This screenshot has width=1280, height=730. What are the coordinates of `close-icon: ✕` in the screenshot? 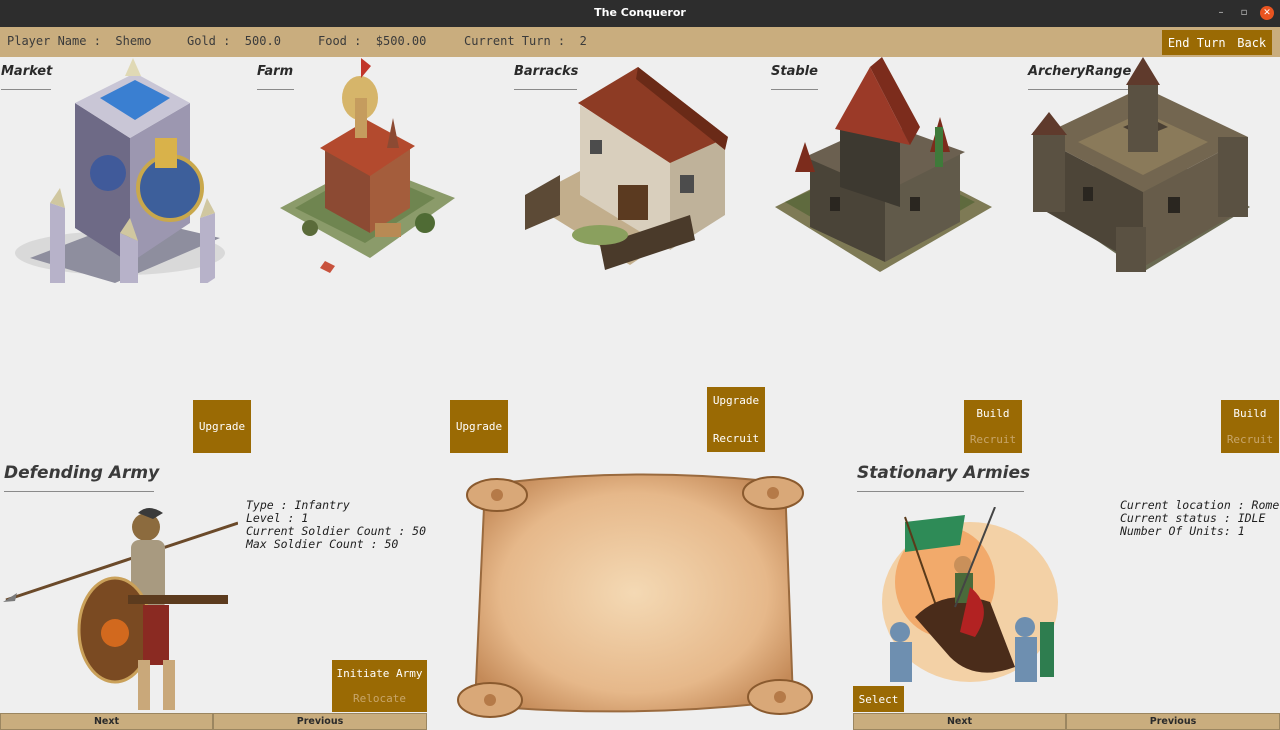 It's located at (1267, 13).